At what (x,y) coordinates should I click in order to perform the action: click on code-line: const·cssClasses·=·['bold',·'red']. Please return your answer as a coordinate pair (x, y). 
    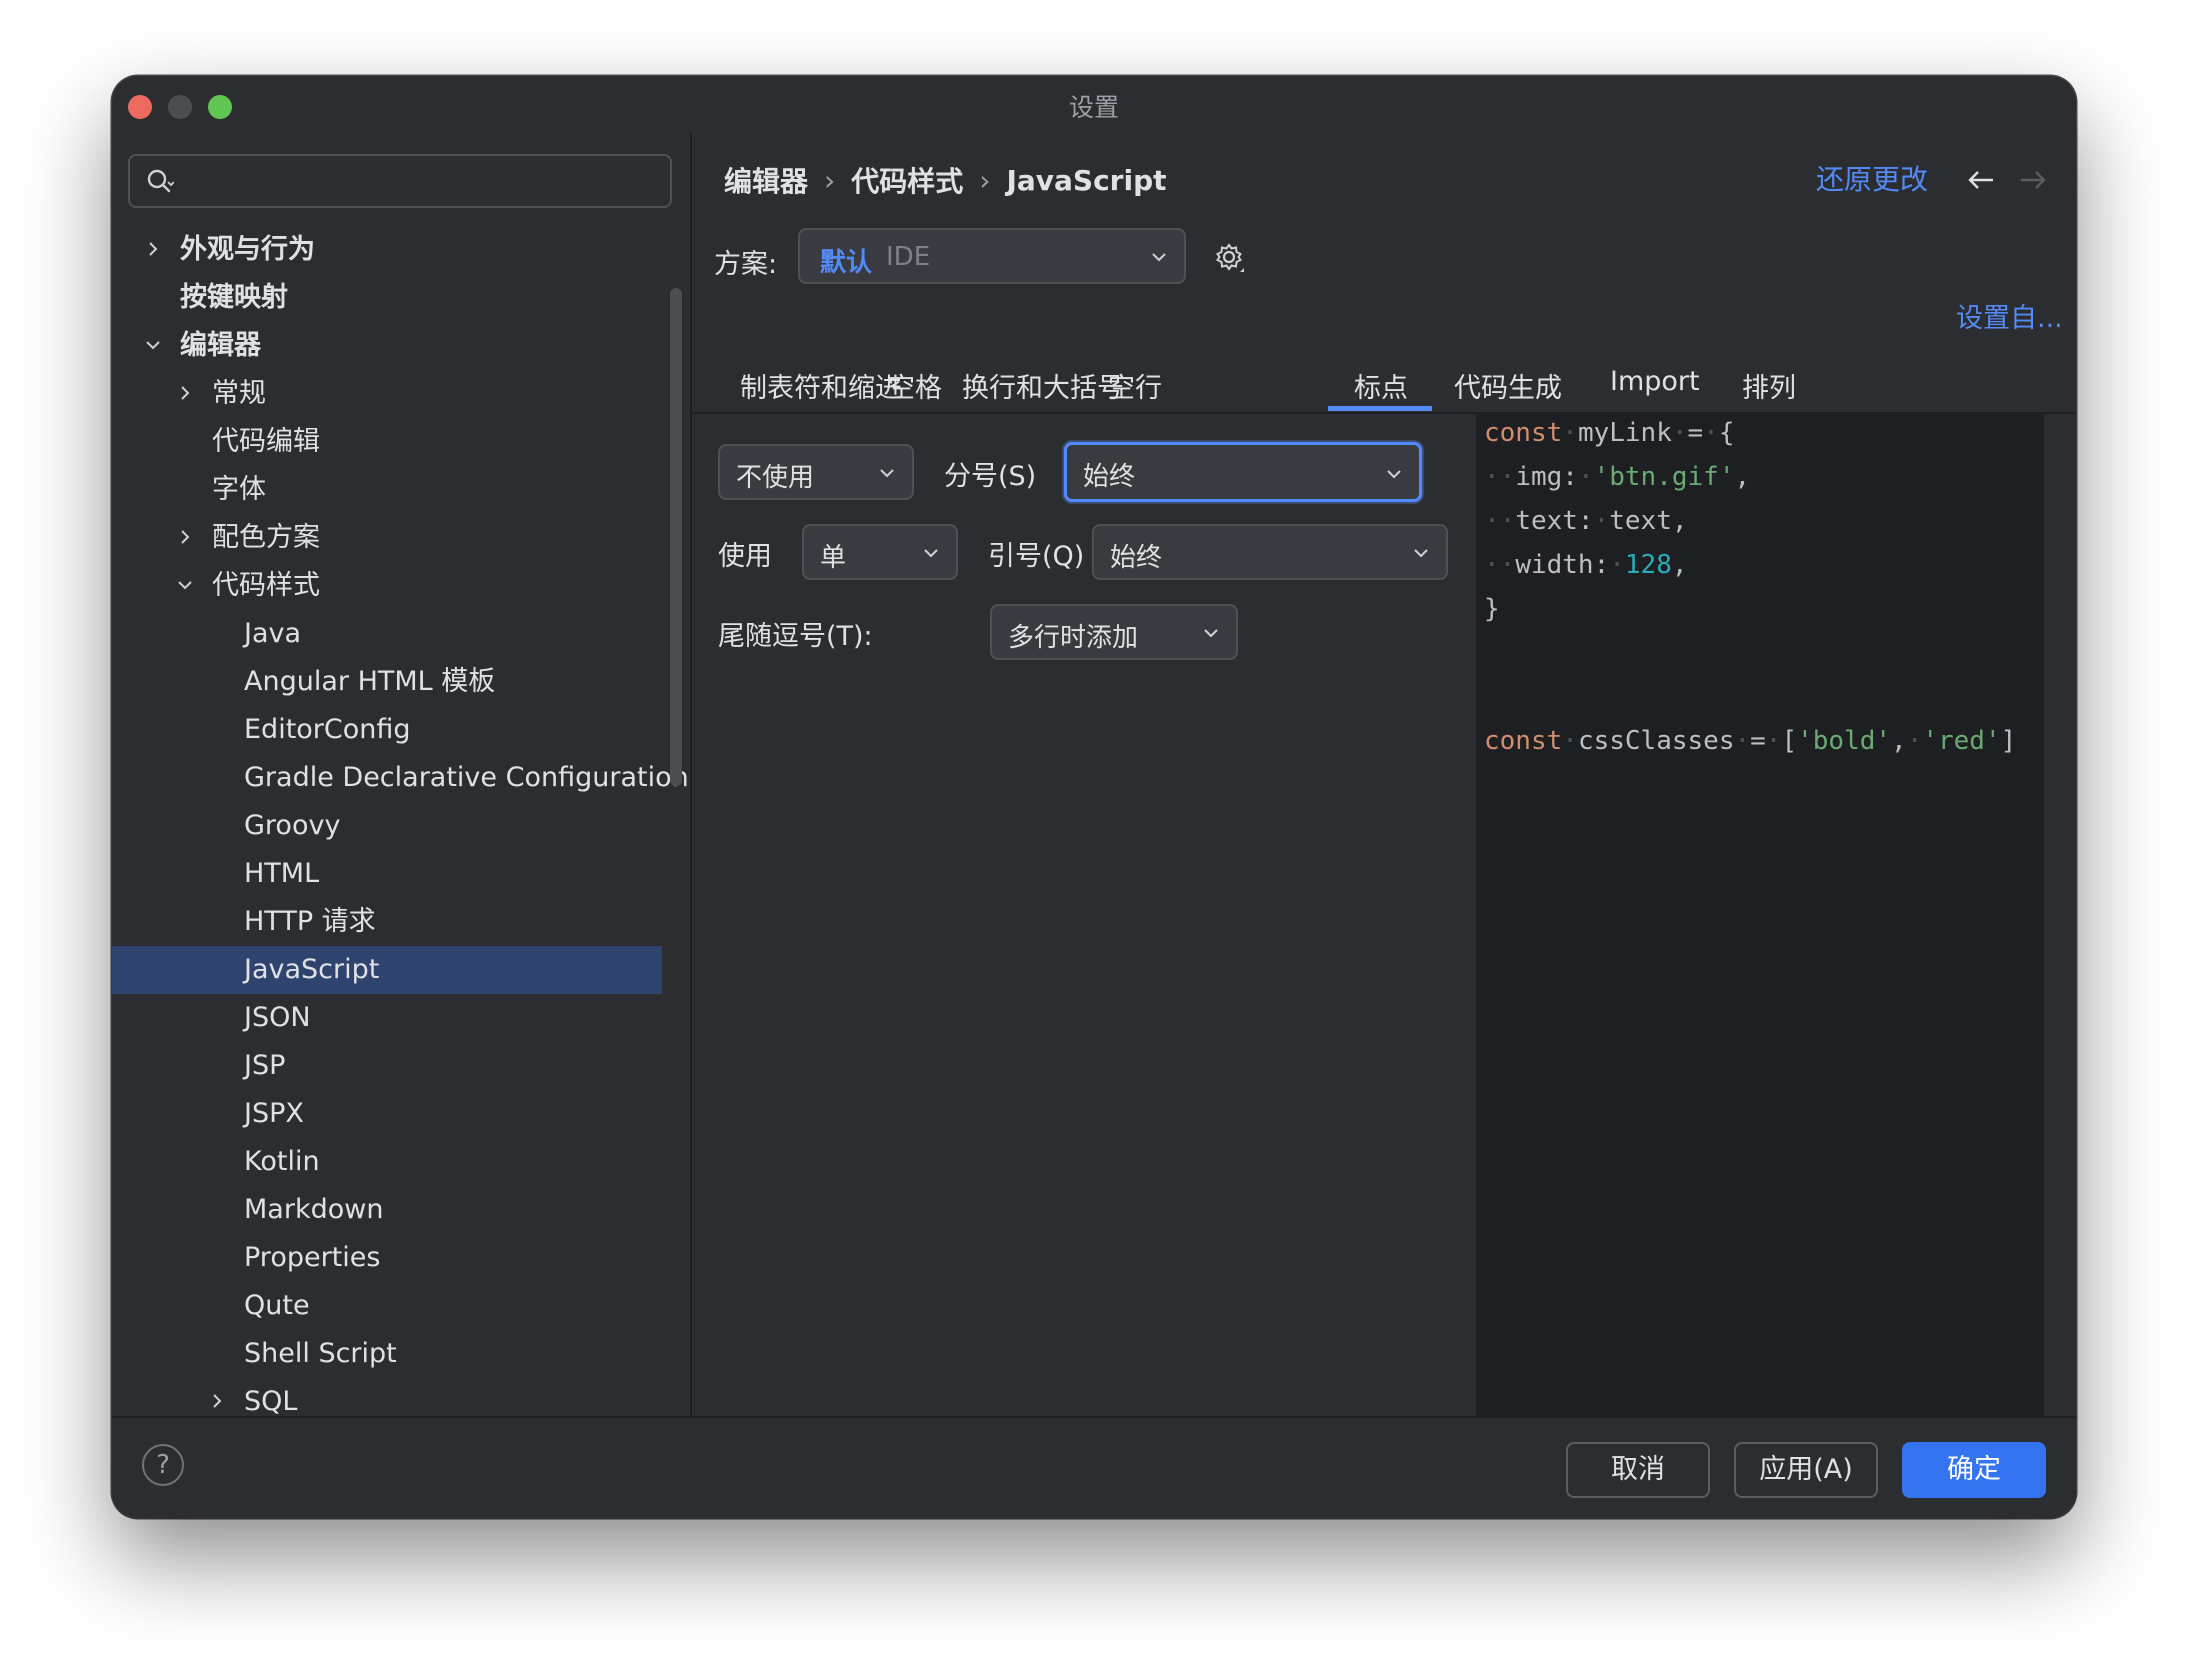
    Looking at the image, I should click on (1750, 741).